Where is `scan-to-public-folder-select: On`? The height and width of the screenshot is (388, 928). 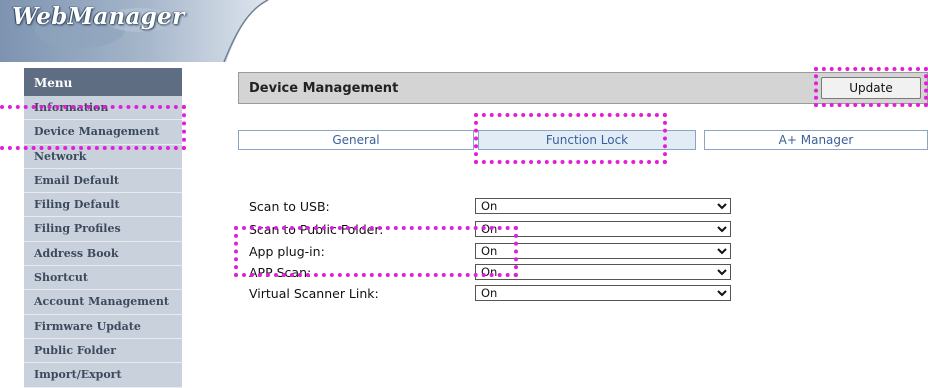
scan-to-public-folder-select: On is located at coordinates (603, 229).